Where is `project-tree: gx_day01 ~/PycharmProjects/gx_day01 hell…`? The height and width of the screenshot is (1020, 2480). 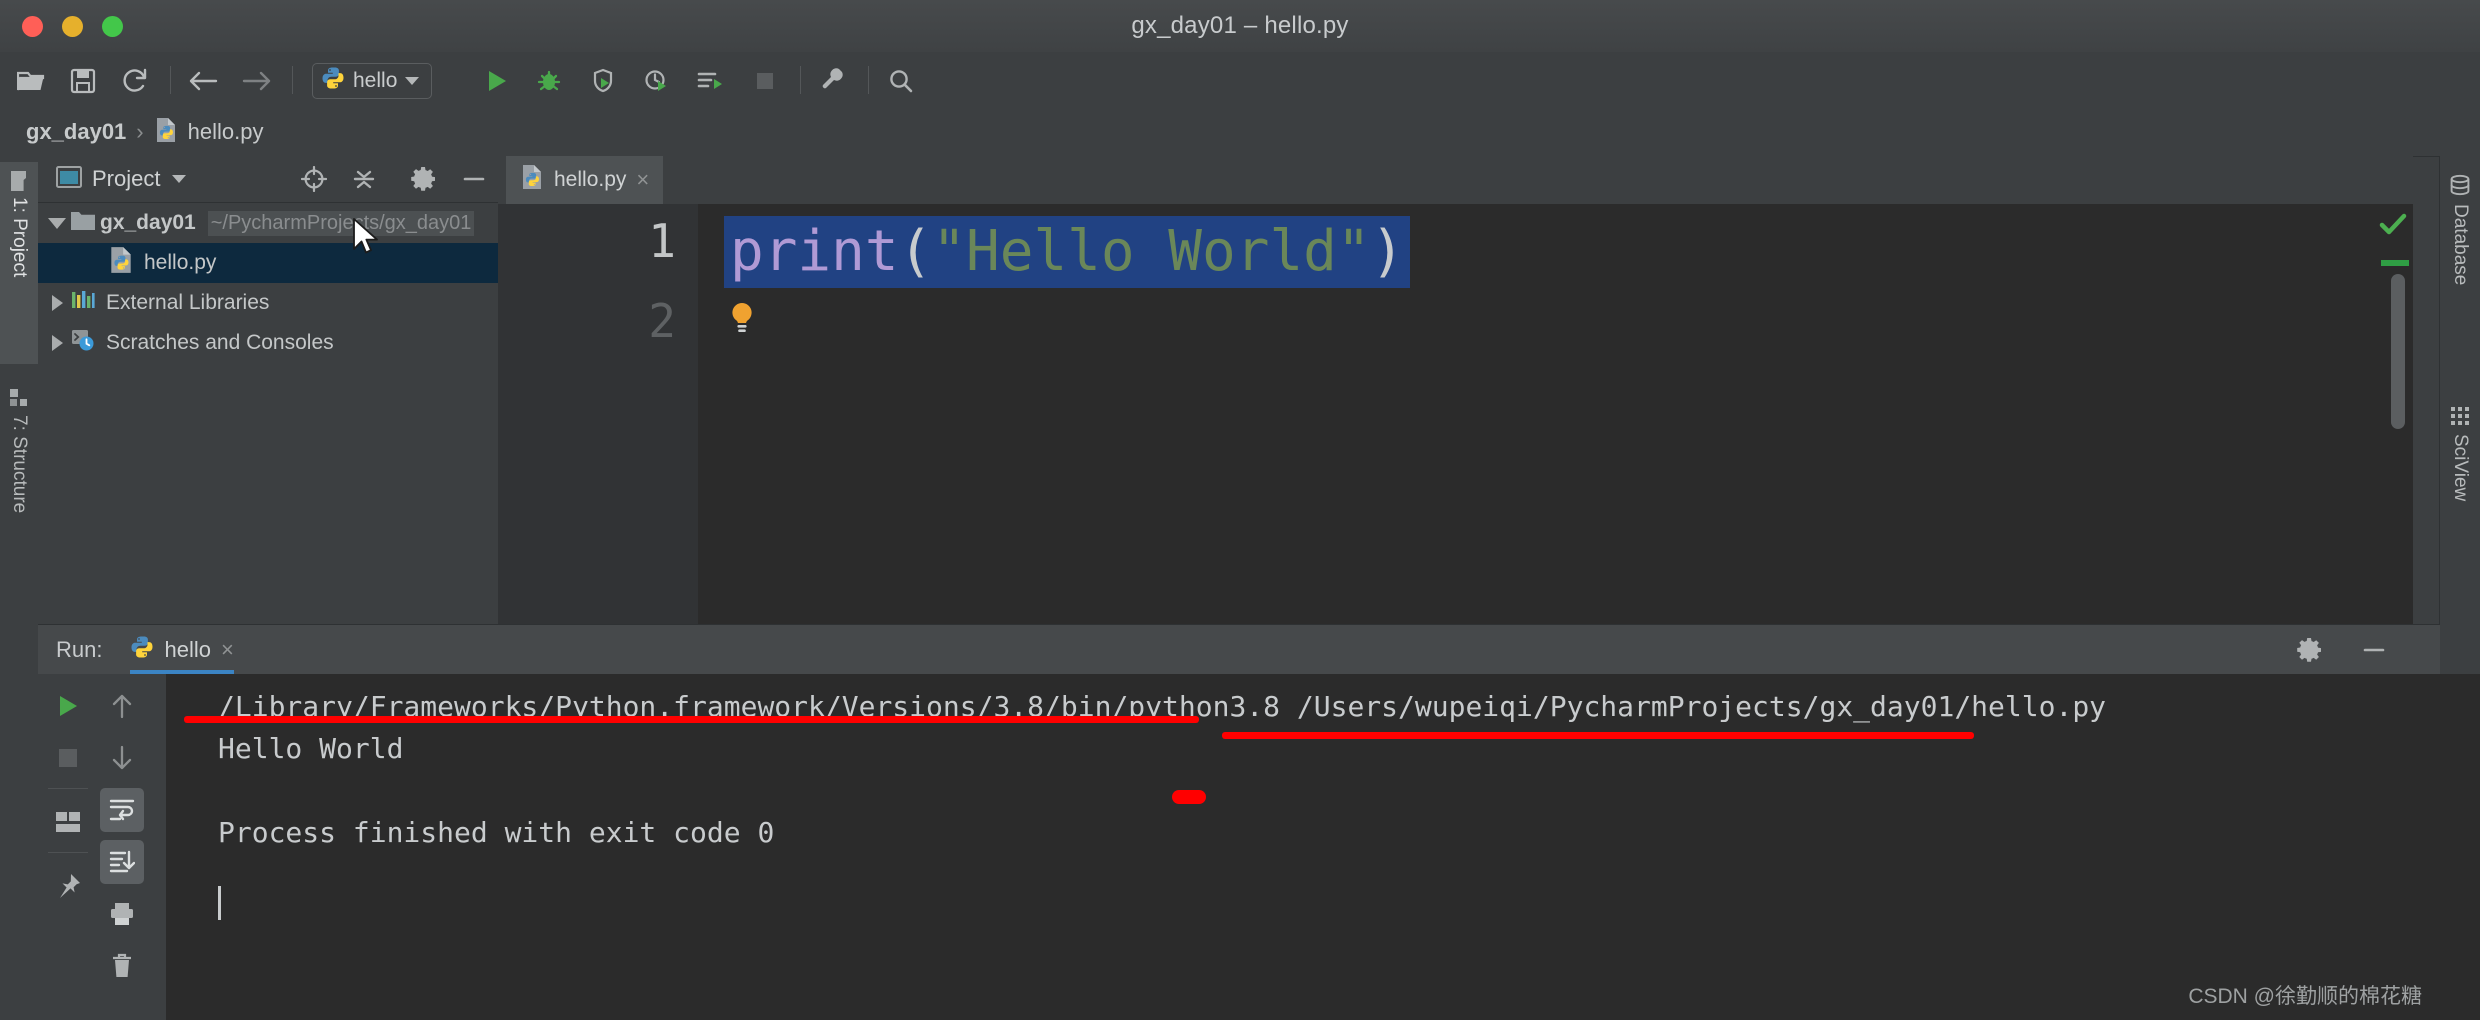
project-tree: gx_day01 ~/PycharmProjects/gx_day01 hell… is located at coordinates (268, 414).